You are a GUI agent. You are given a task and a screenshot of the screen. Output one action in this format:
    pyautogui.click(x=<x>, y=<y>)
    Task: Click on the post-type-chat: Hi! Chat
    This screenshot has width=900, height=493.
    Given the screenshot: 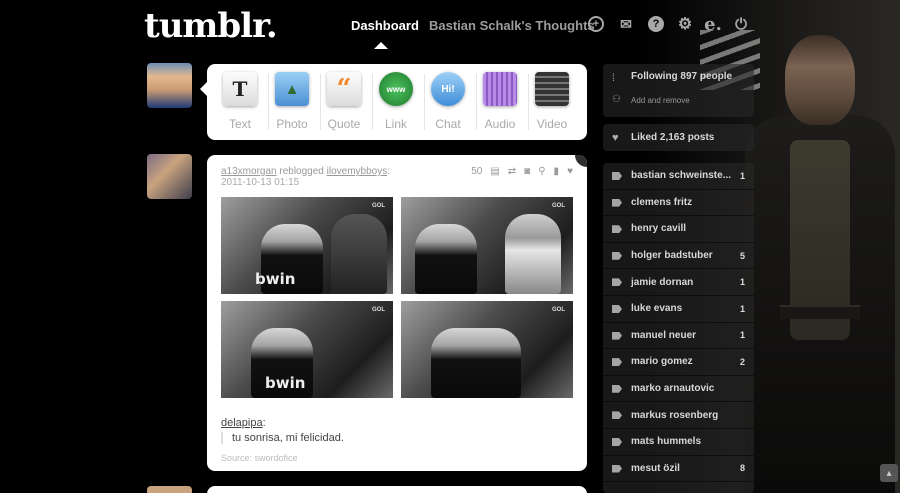 What is the action you would take?
    pyautogui.click(x=448, y=104)
    